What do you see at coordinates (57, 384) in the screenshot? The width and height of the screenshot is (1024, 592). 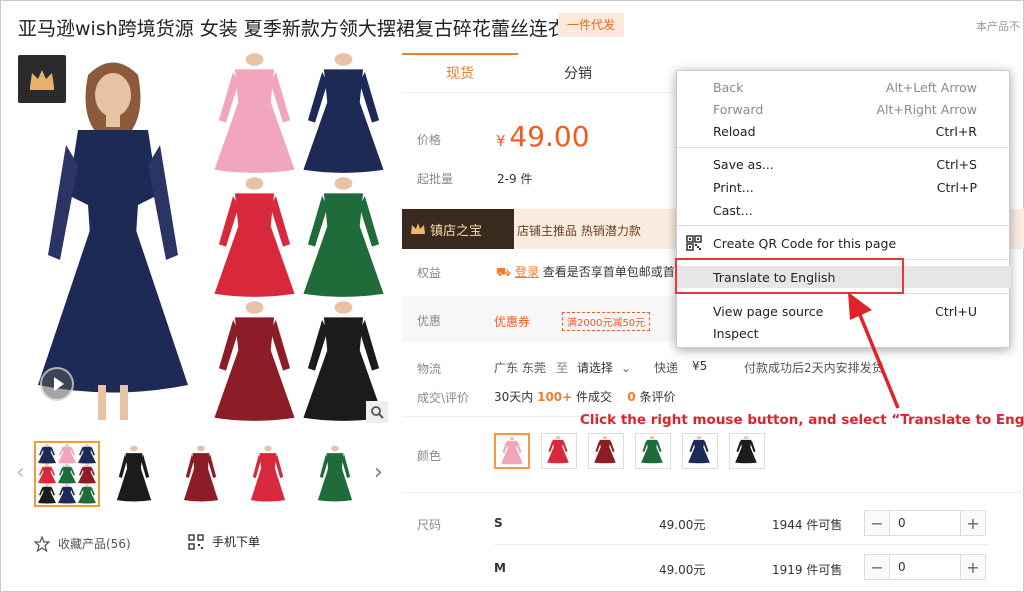 I see `play-video-icon` at bounding box center [57, 384].